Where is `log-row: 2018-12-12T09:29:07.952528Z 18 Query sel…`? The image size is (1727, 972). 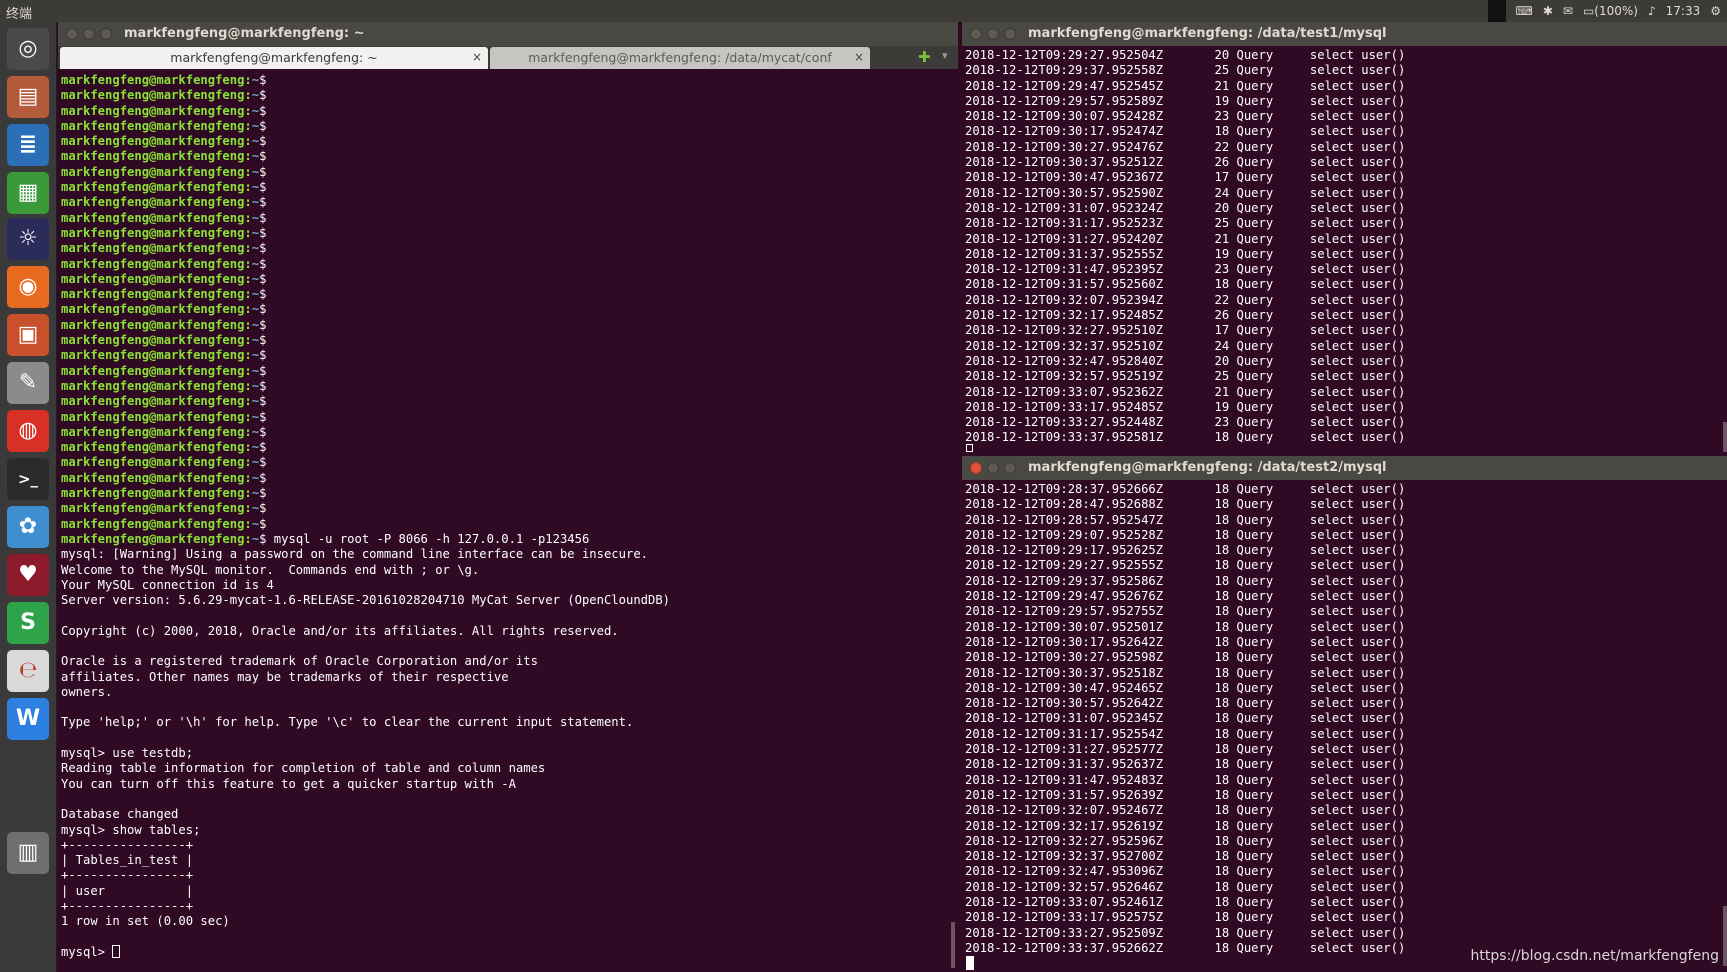
log-row: 2018-12-12T09:29:07.952528Z 18 Query sel… is located at coordinates (1185, 535).